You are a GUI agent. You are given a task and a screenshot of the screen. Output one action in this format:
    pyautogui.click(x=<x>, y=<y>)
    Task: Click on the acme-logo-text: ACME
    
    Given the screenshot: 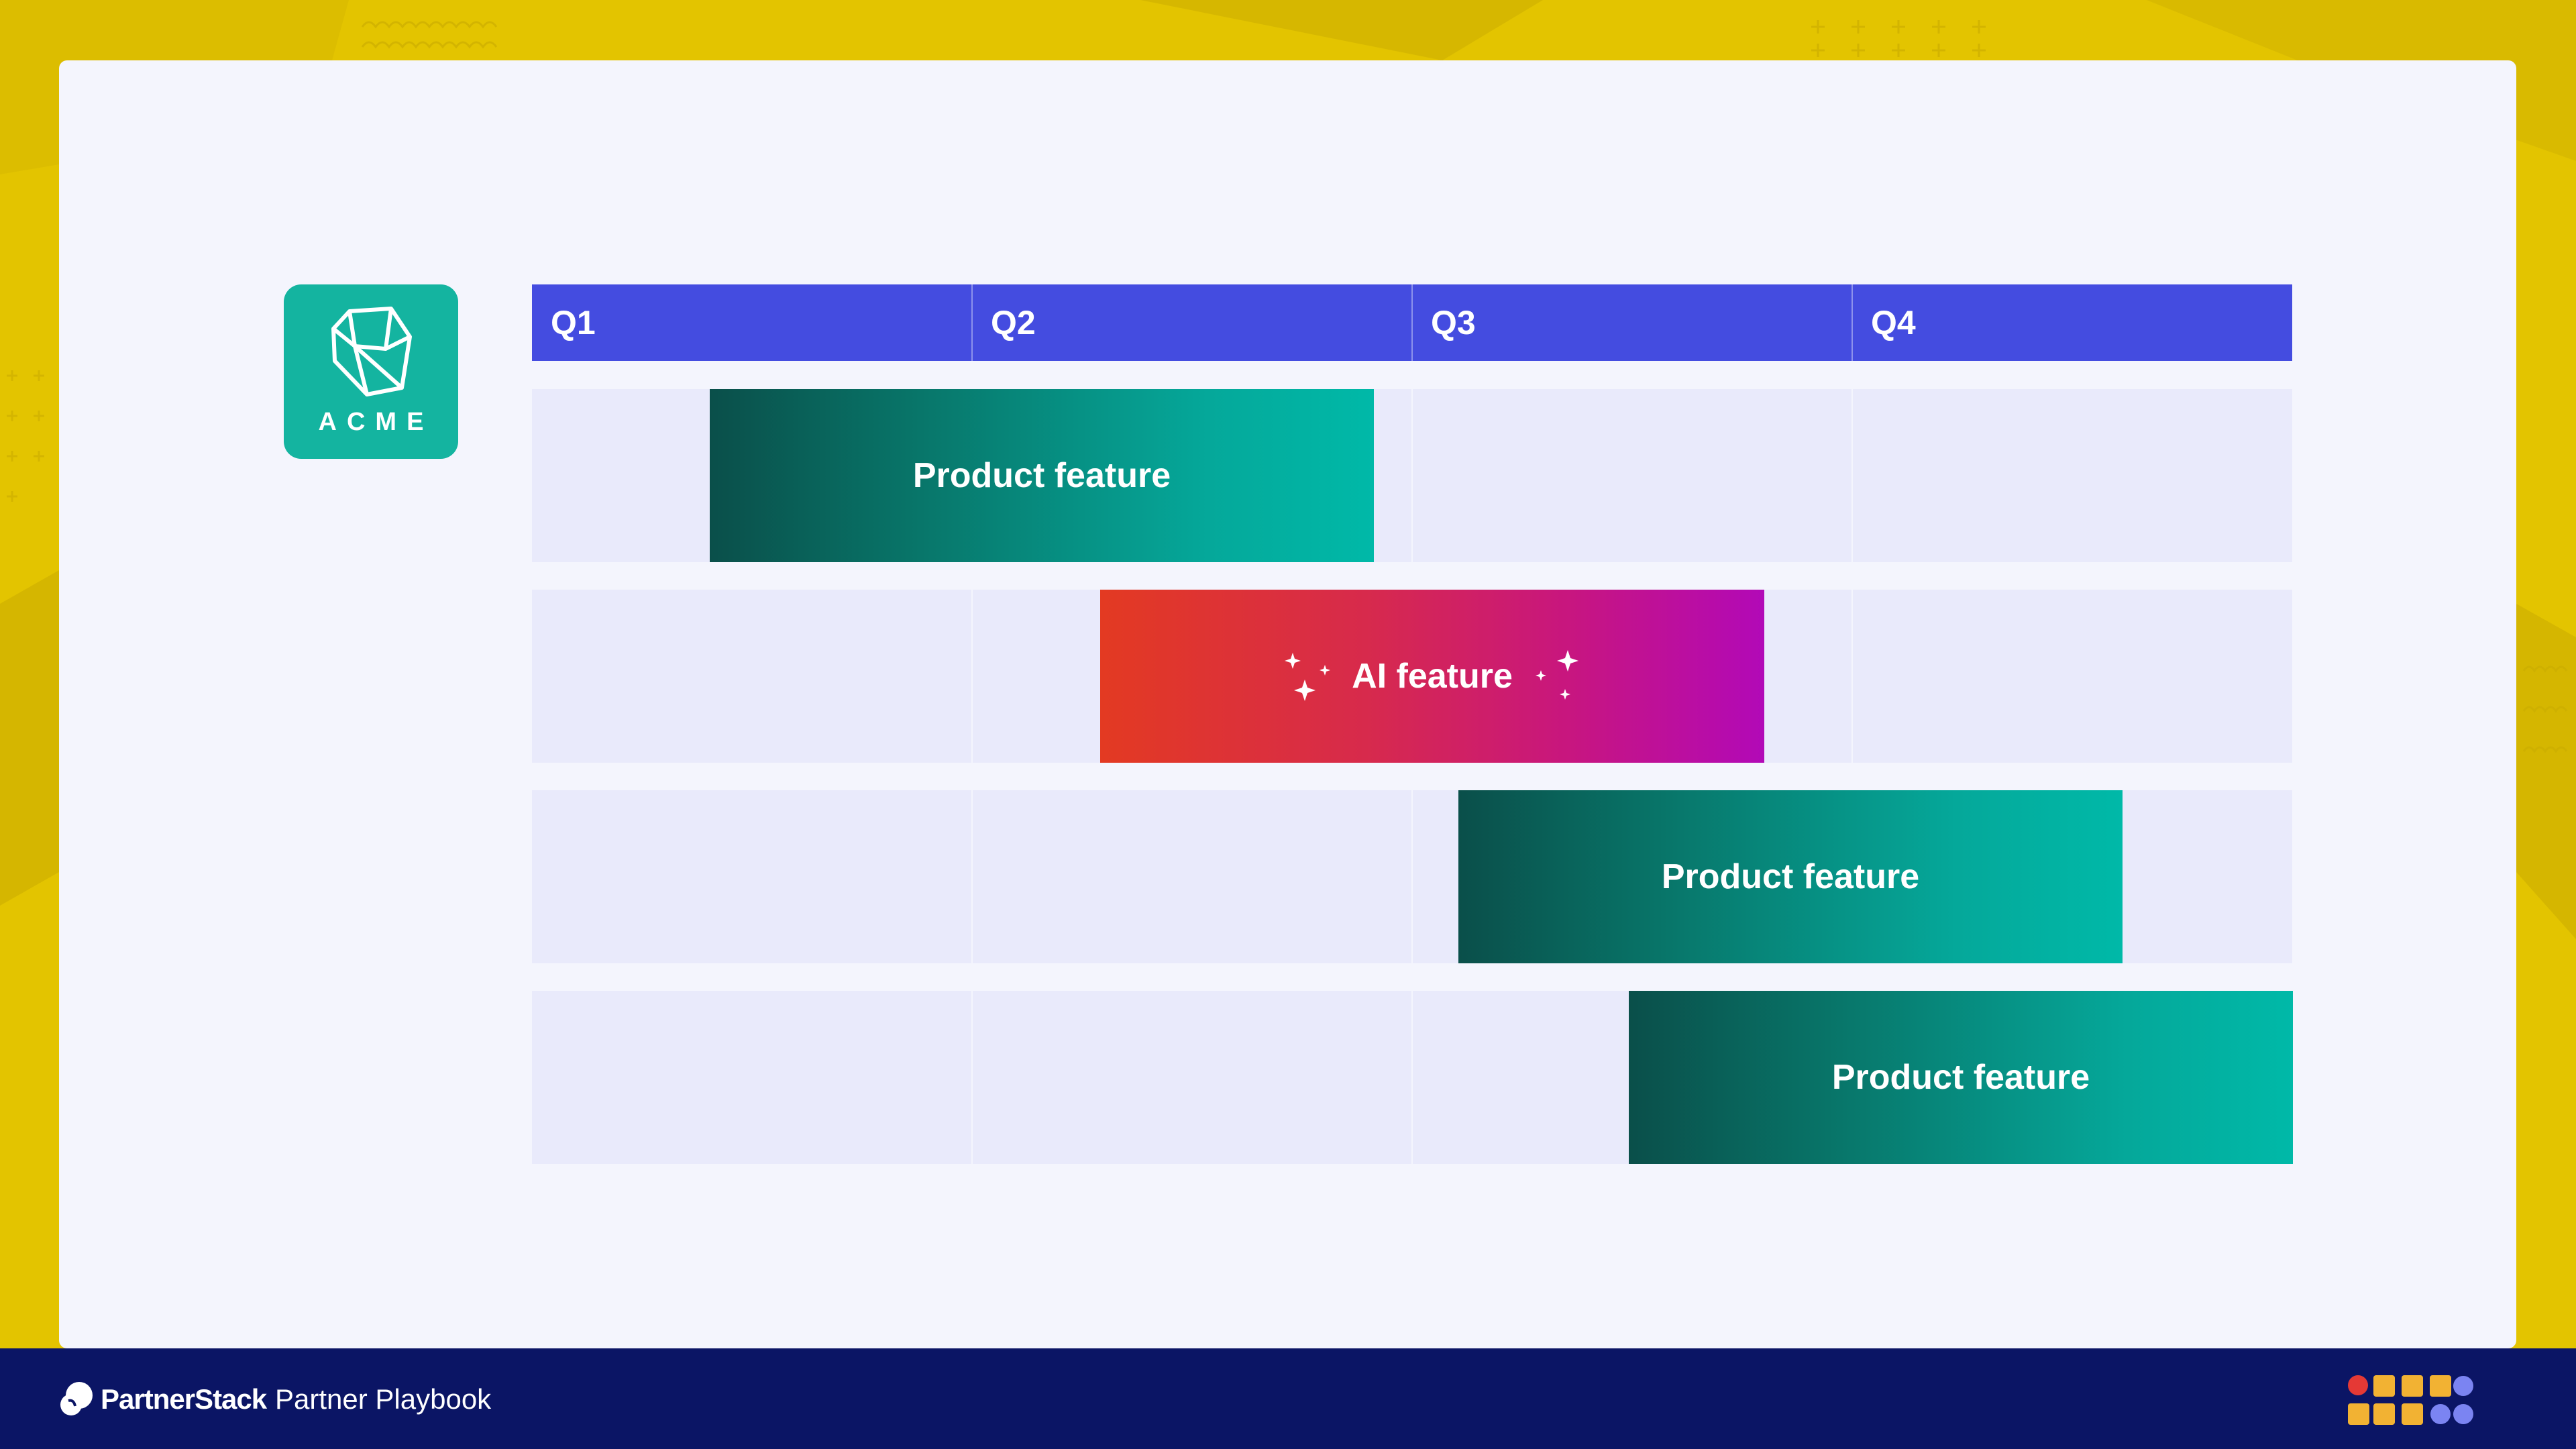 What is the action you would take?
    pyautogui.click(x=376, y=422)
    